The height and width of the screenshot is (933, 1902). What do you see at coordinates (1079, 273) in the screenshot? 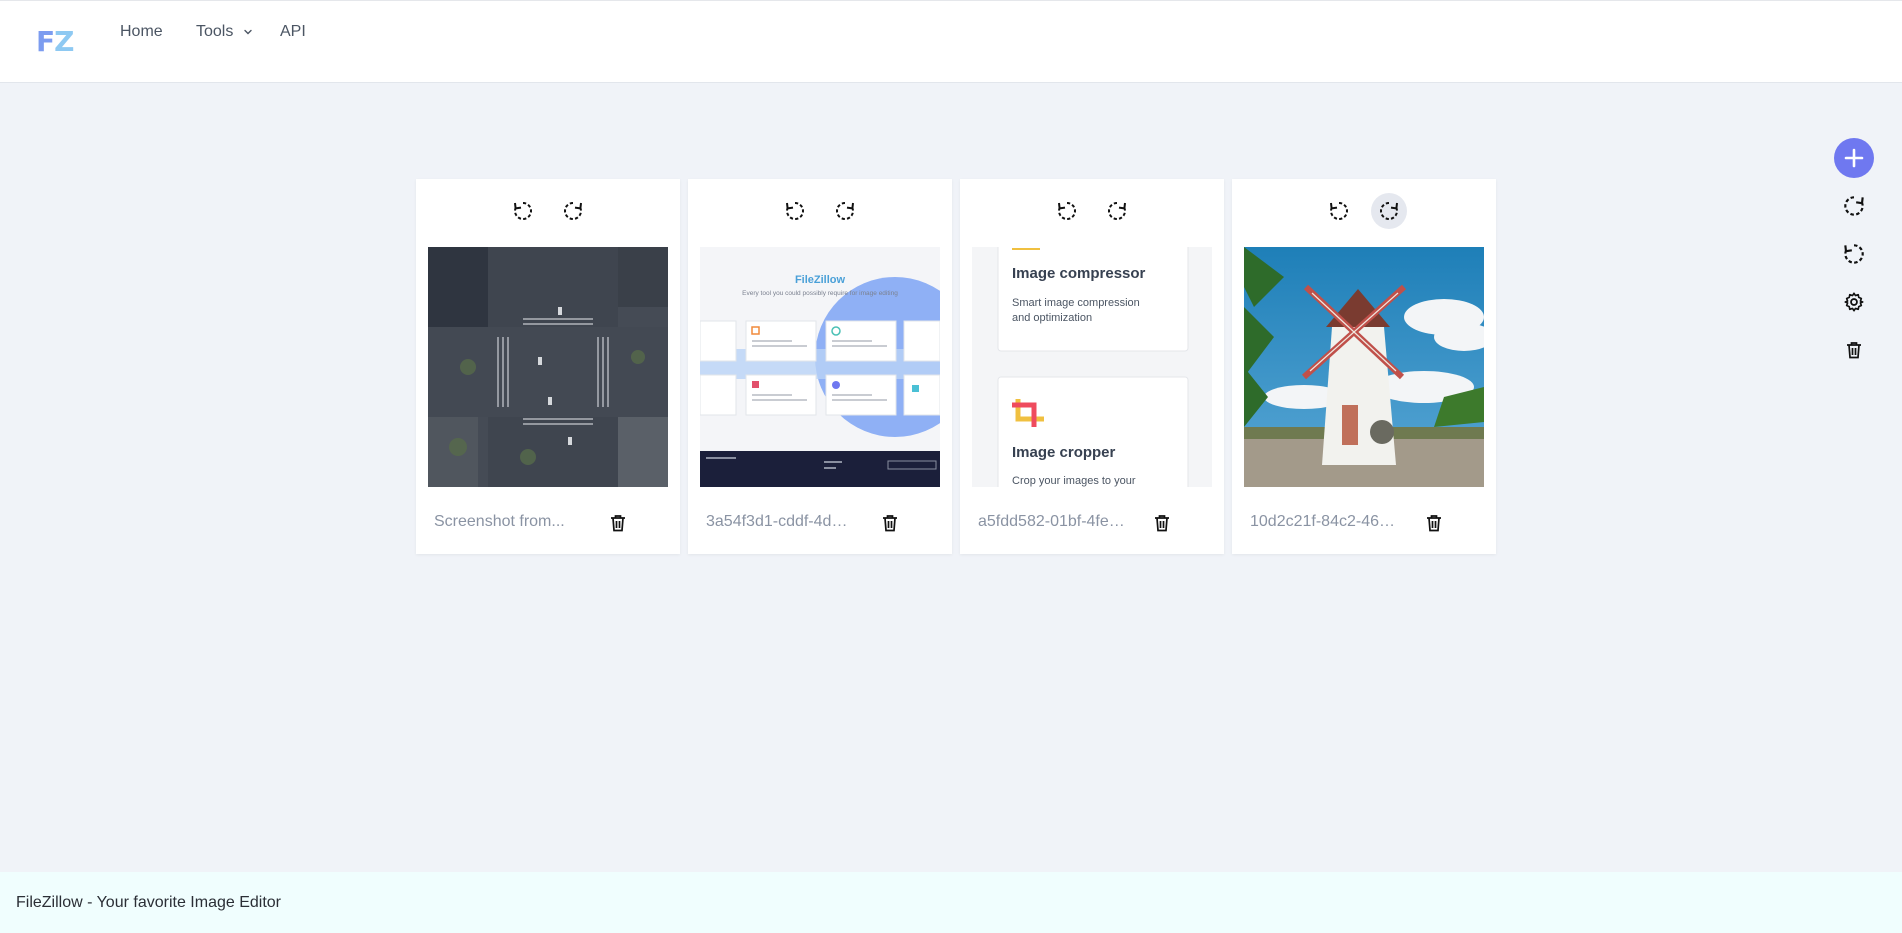
I see `thumb-tool-title-1: Image compressor` at bounding box center [1079, 273].